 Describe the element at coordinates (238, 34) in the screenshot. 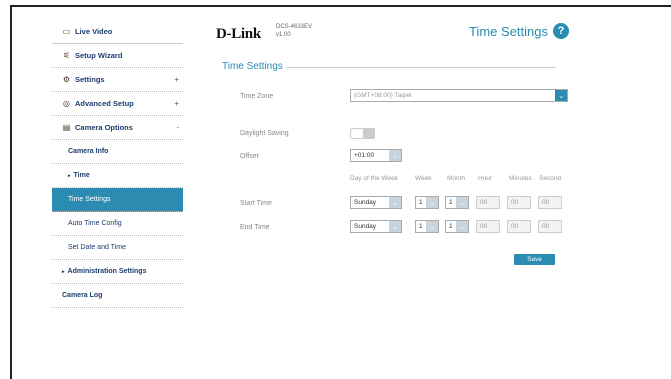

I see `dlink-logo: D-Link` at that location.